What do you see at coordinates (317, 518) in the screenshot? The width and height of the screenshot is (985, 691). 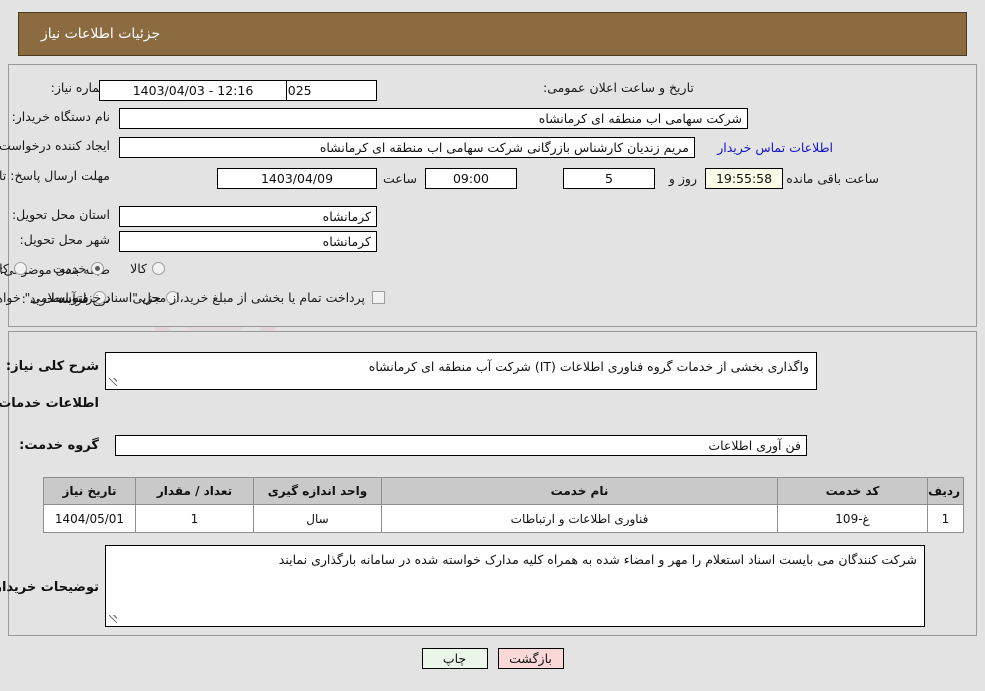 I see `services-cell-0-3: سال` at bounding box center [317, 518].